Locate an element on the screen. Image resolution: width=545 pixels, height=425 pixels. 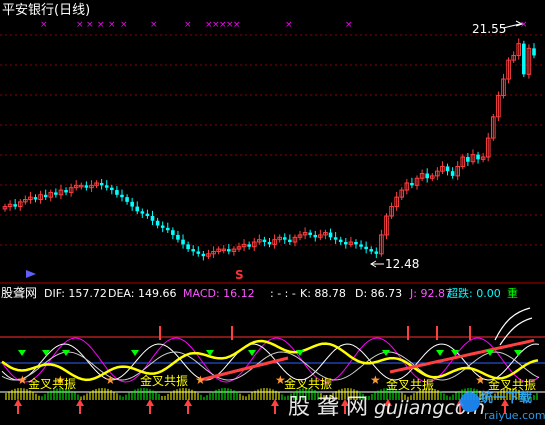
dea-readout: DEA: 149.66 is located at coordinates (142, 293).